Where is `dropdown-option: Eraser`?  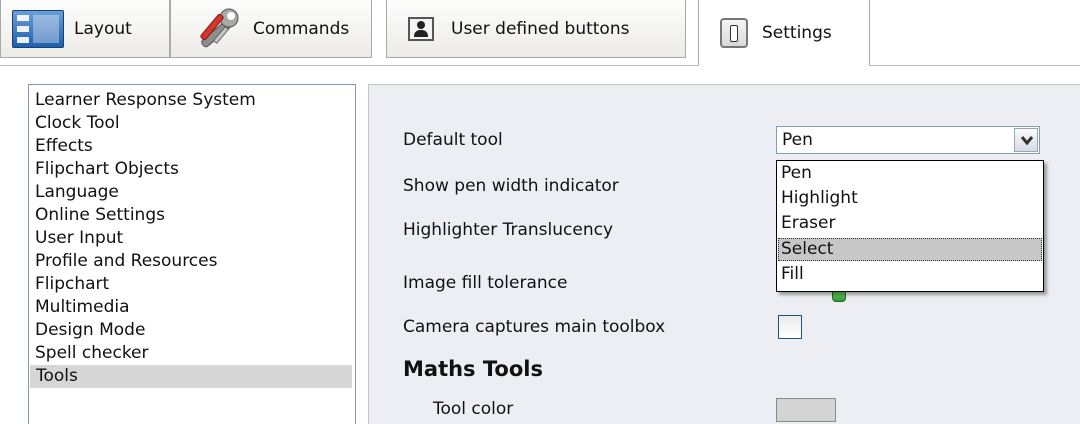 dropdown-option: Eraser is located at coordinates (910, 223).